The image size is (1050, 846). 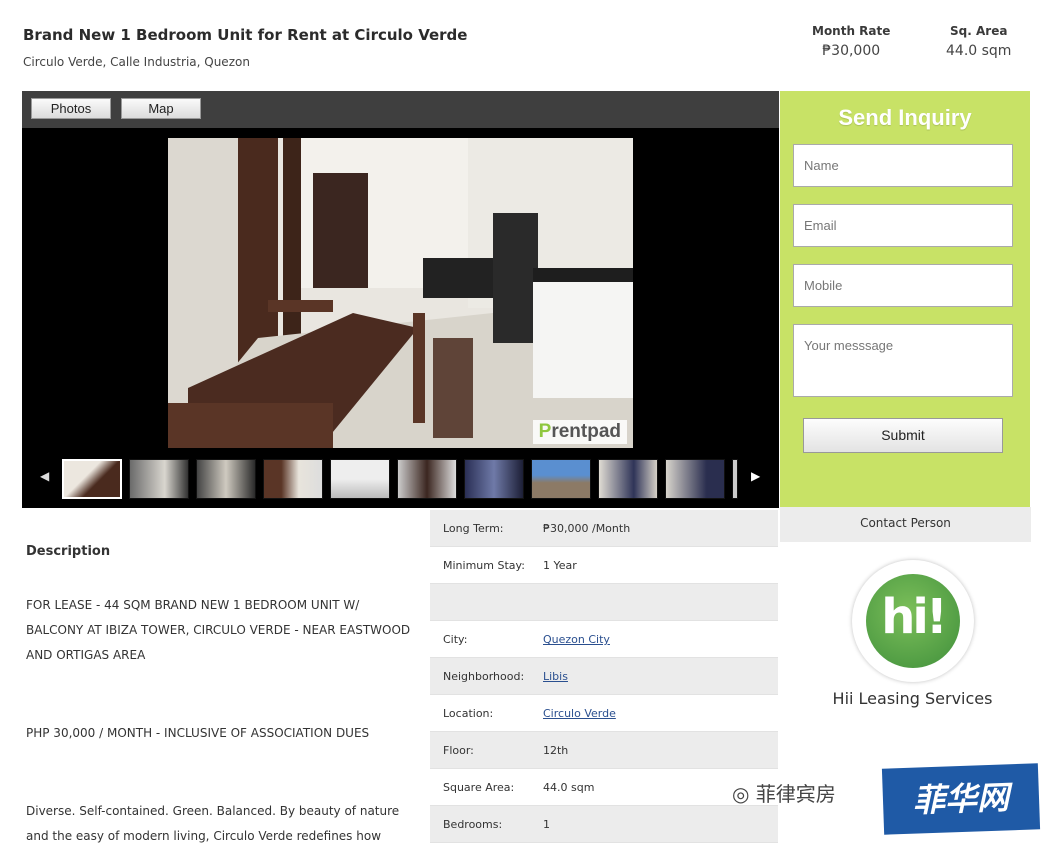 What do you see at coordinates (604, 824) in the screenshot?
I see `detail-row: Bedrooms: 1` at bounding box center [604, 824].